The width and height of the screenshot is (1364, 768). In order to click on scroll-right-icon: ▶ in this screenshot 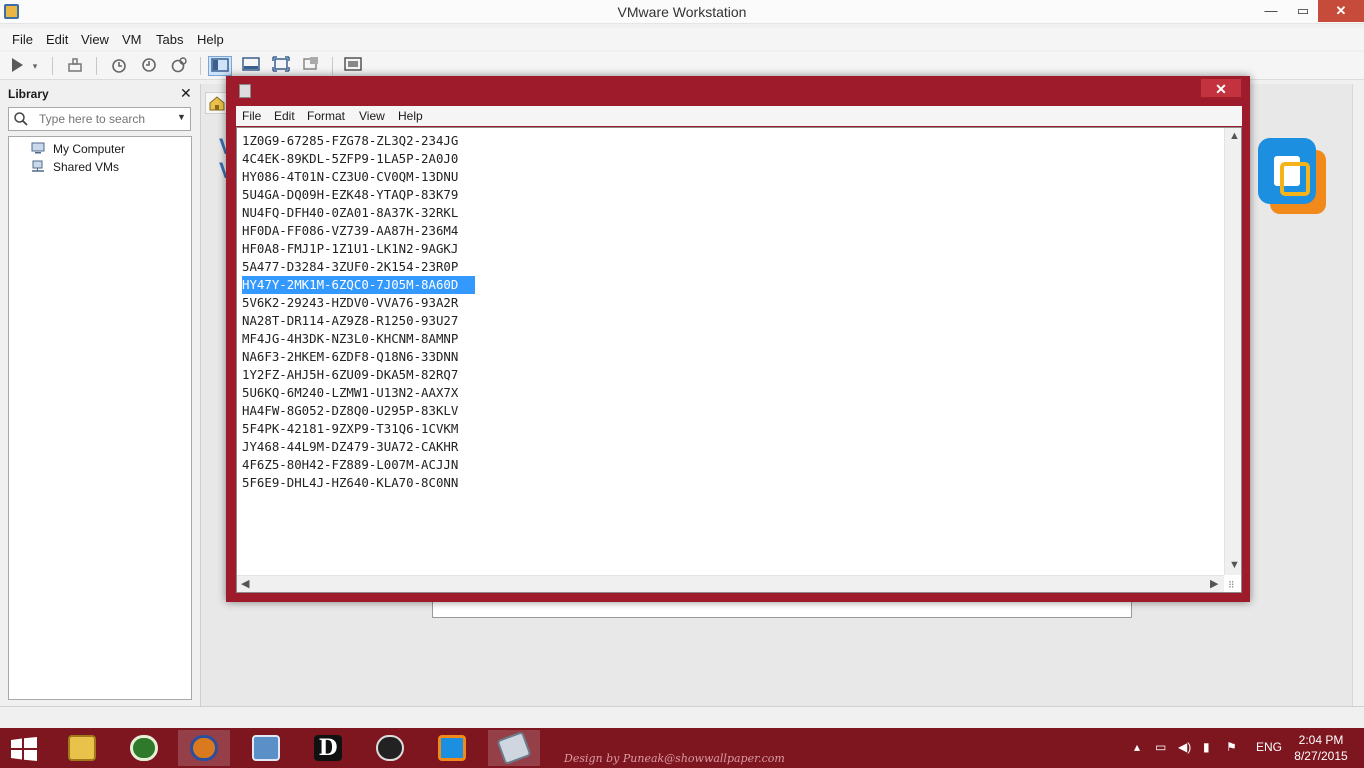, I will do `click(1214, 583)`.